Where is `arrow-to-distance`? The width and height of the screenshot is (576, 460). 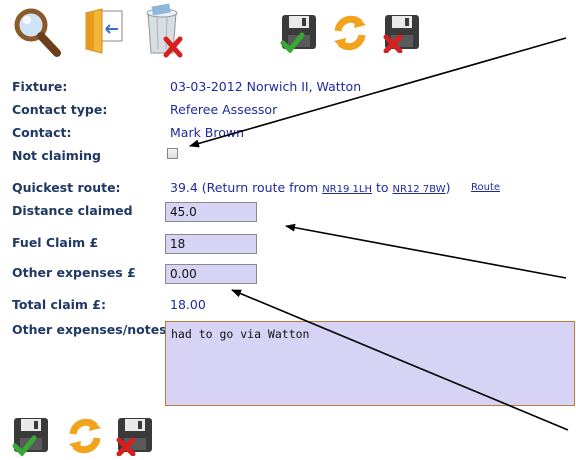 arrow-to-distance is located at coordinates (426, 251).